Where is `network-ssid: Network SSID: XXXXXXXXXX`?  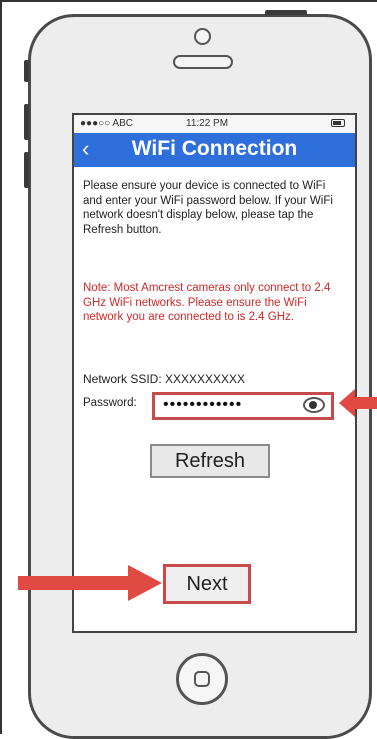
network-ssid: Network SSID: XXXXXXXXXX is located at coordinates (164, 379).